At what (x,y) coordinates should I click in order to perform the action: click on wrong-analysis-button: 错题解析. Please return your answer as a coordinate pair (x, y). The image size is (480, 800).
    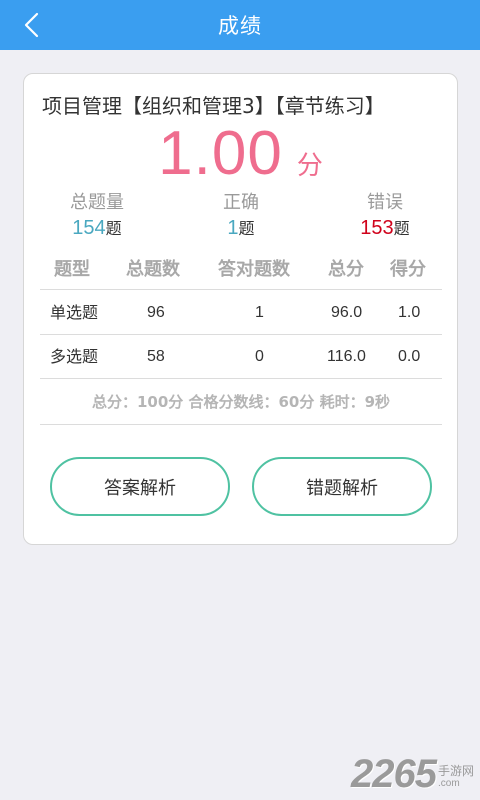
    Looking at the image, I should click on (342, 486).